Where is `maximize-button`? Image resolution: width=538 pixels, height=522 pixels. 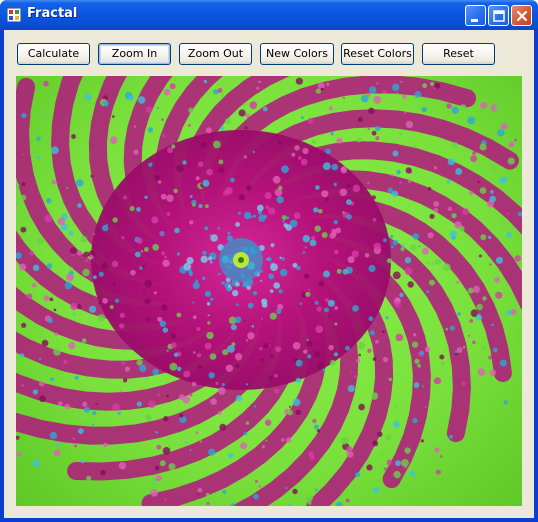
maximize-button is located at coordinates (498, 15).